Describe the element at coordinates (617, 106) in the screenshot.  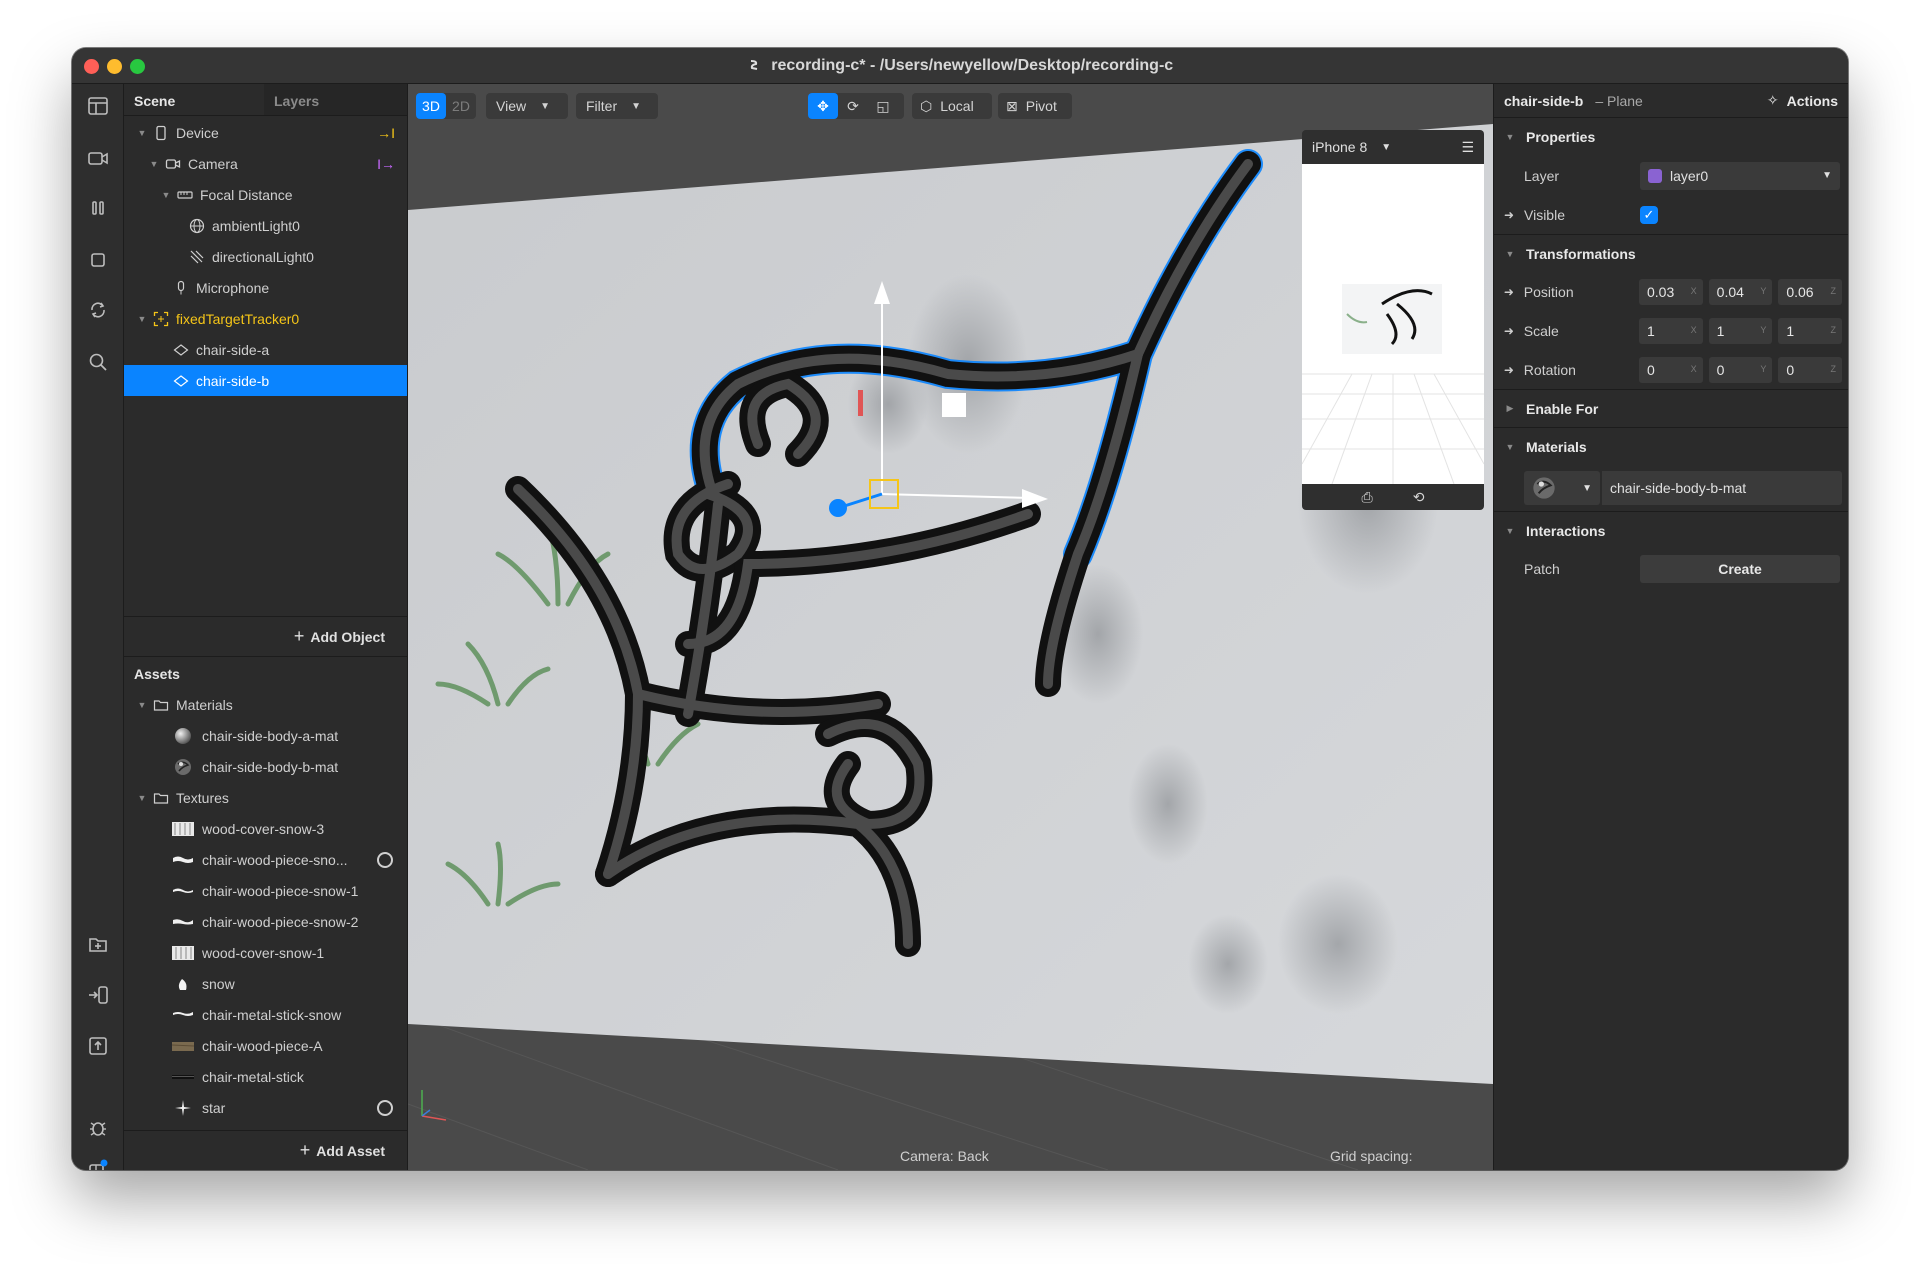
I see `filter-dropdown: Filter ▼` at that location.